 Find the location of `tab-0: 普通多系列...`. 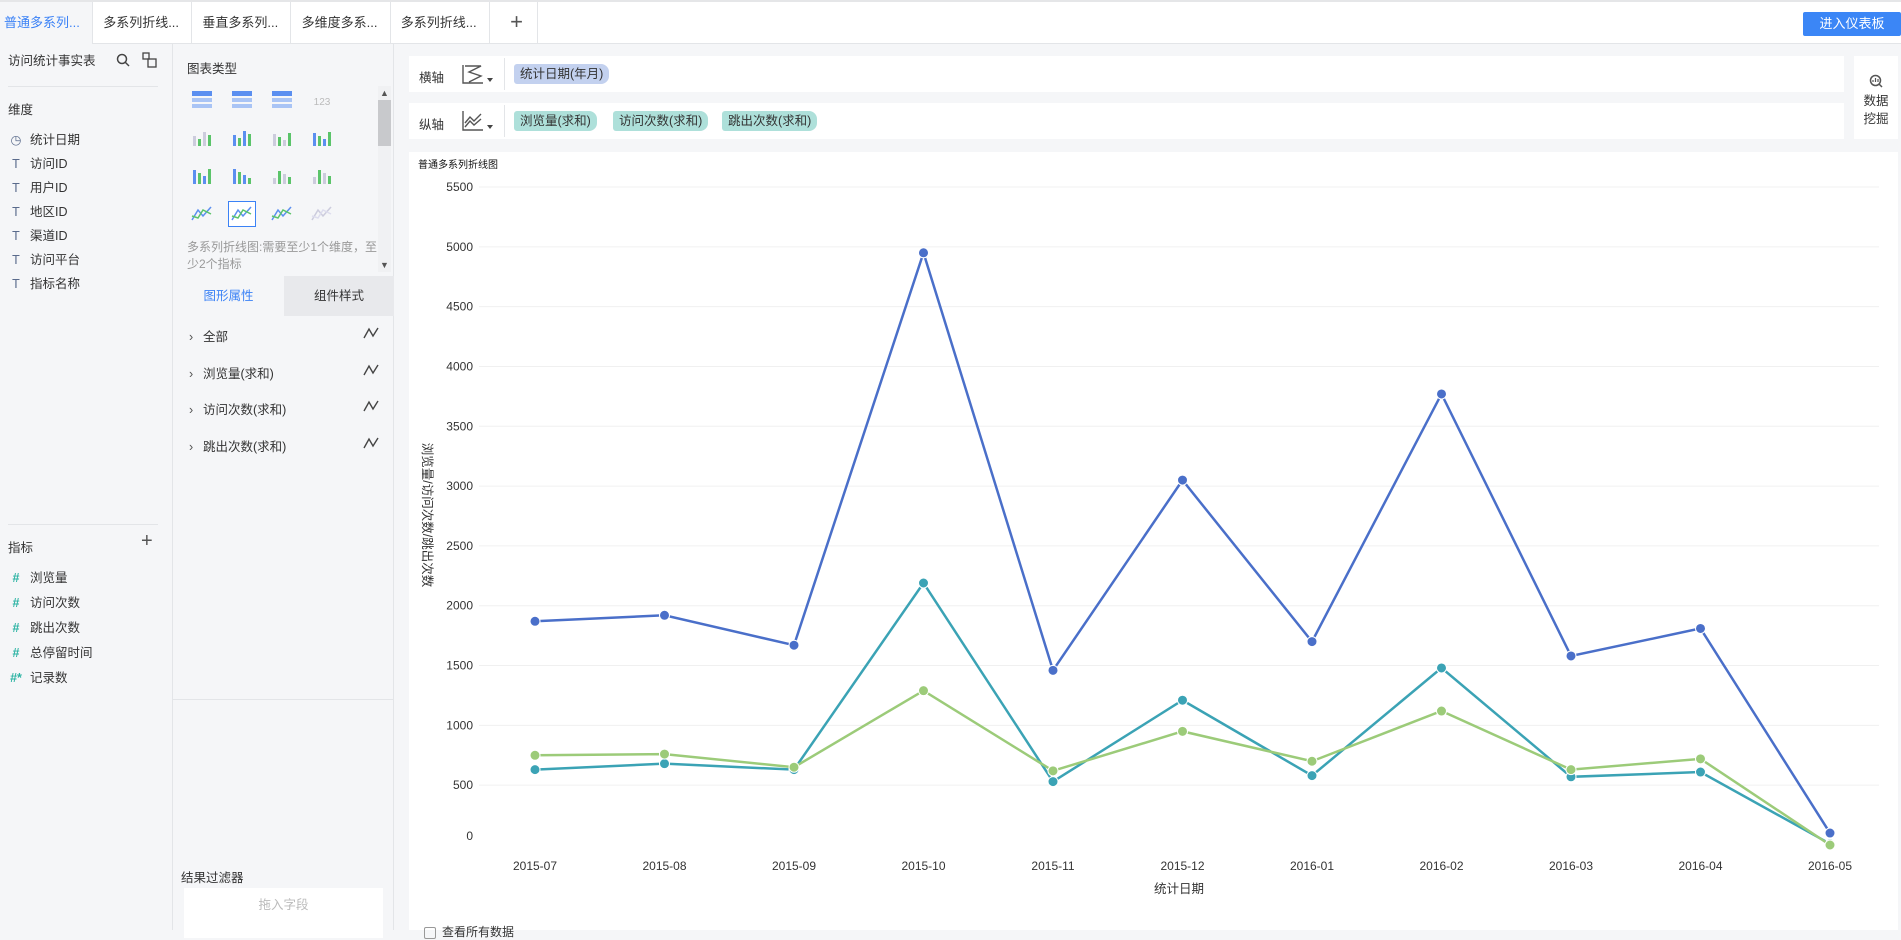

tab-0: 普通多系列... is located at coordinates (46, 23).